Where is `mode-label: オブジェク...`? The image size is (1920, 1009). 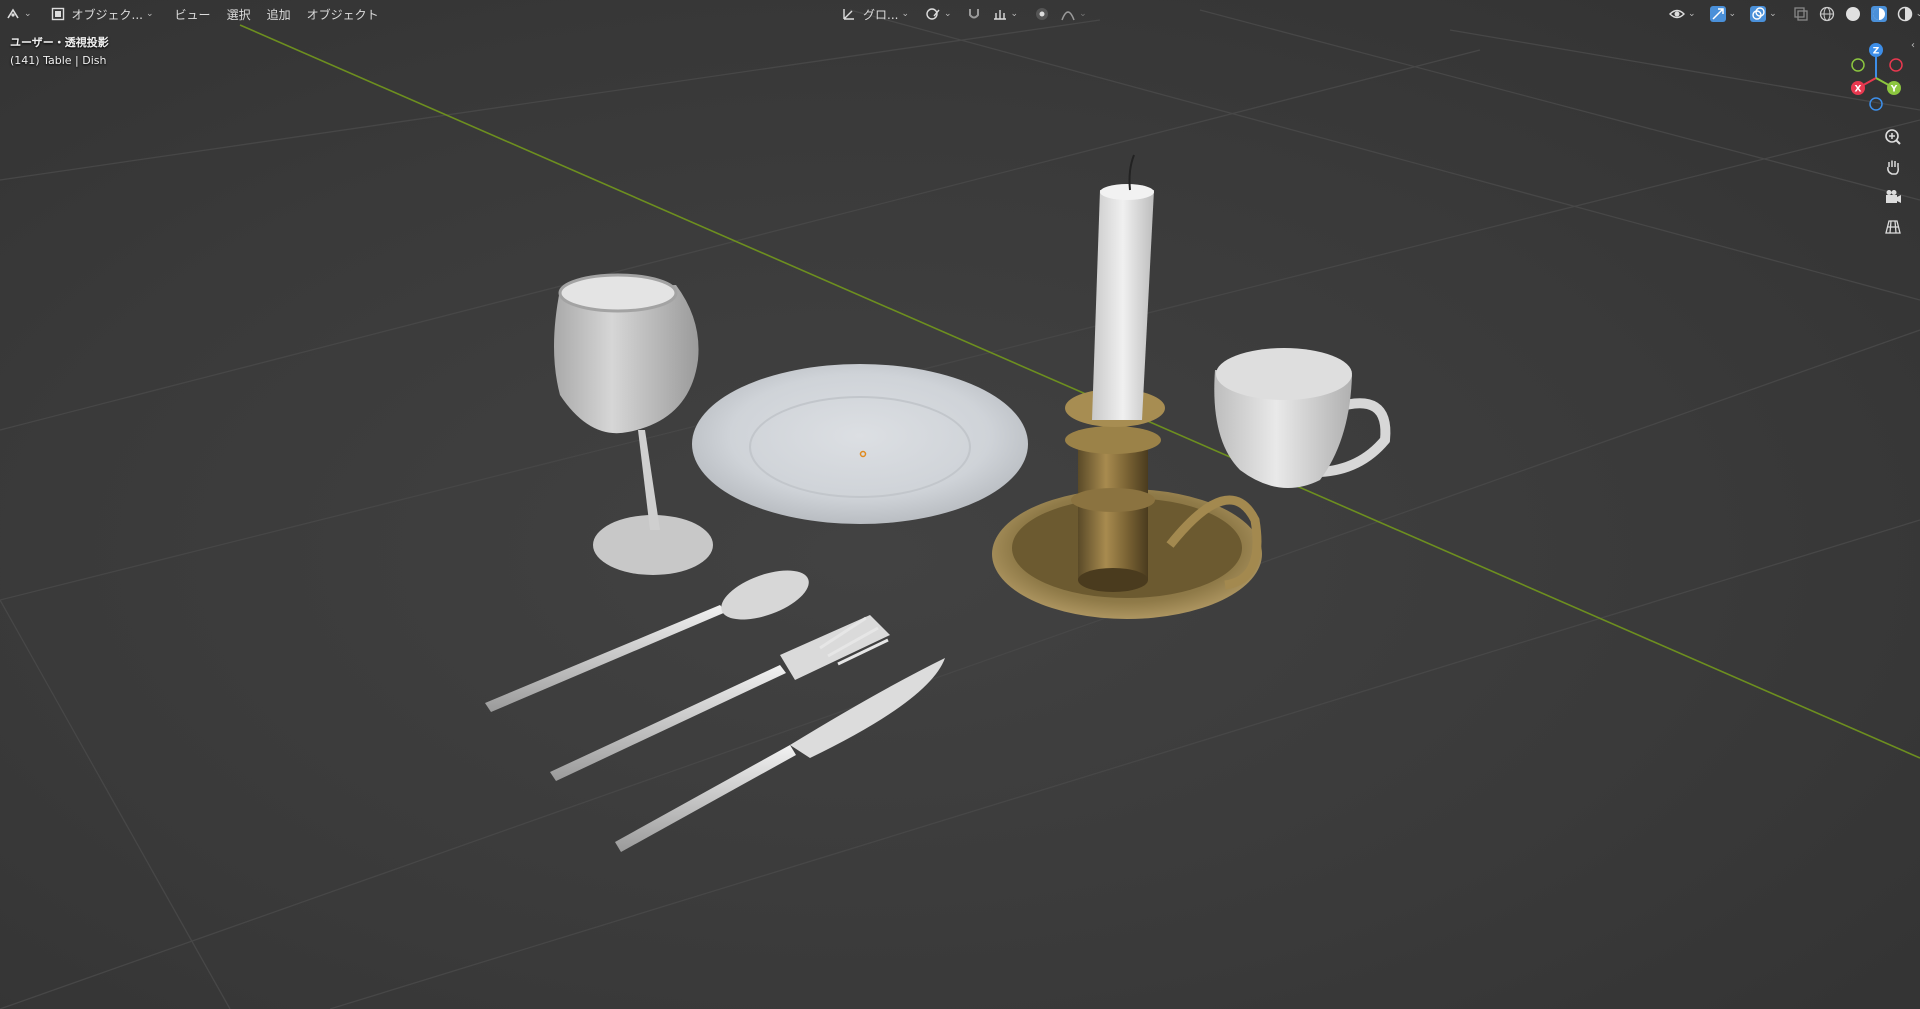
mode-label: オブジェク... is located at coordinates (107, 14).